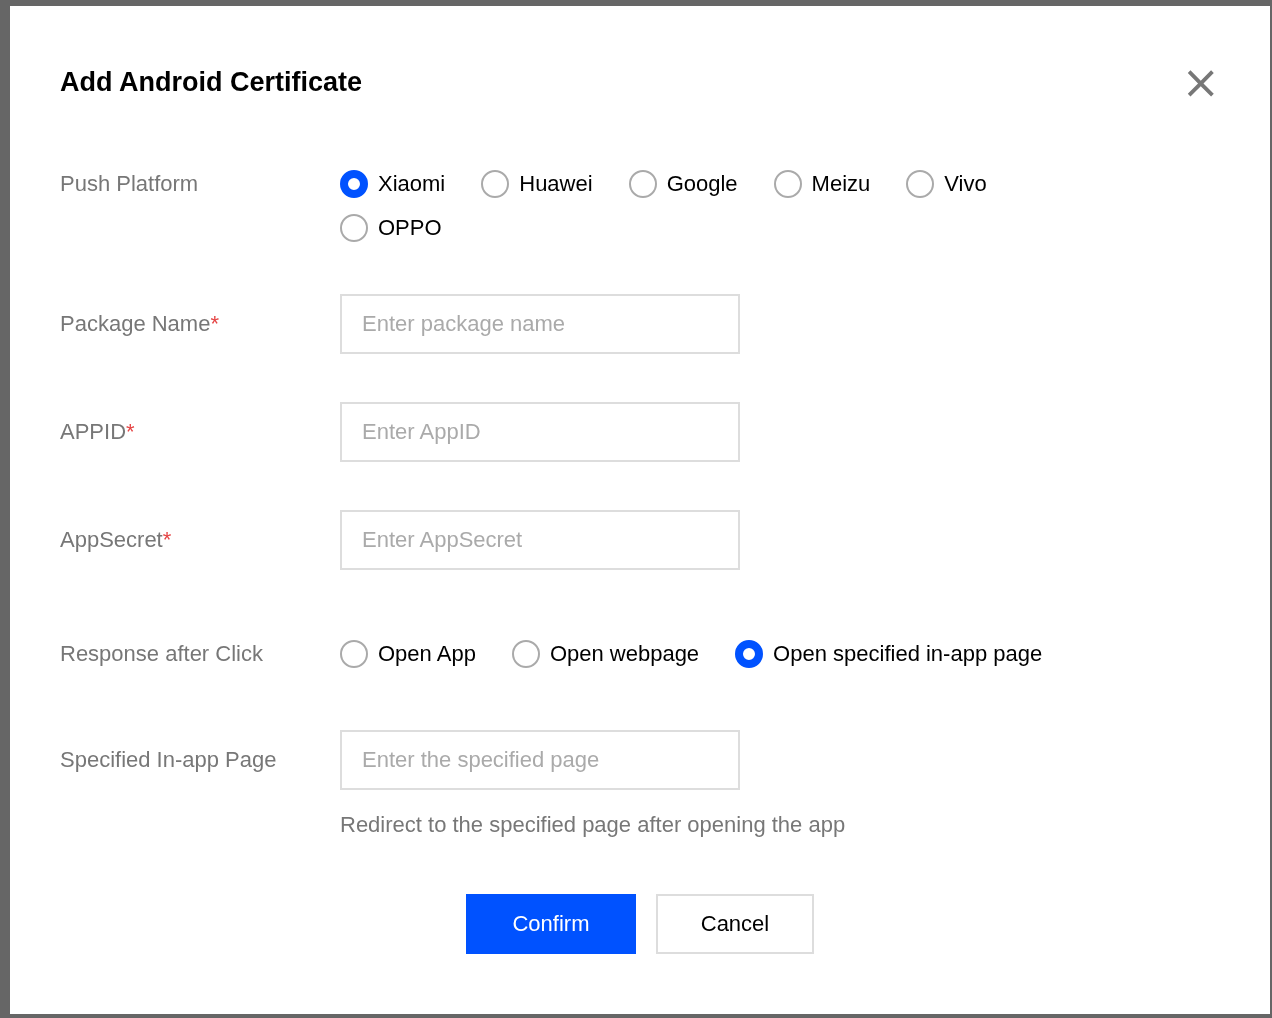 This screenshot has width=1272, height=1018. Describe the element at coordinates (540, 760) in the screenshot. I see `input-field: Enter the specified page` at that location.